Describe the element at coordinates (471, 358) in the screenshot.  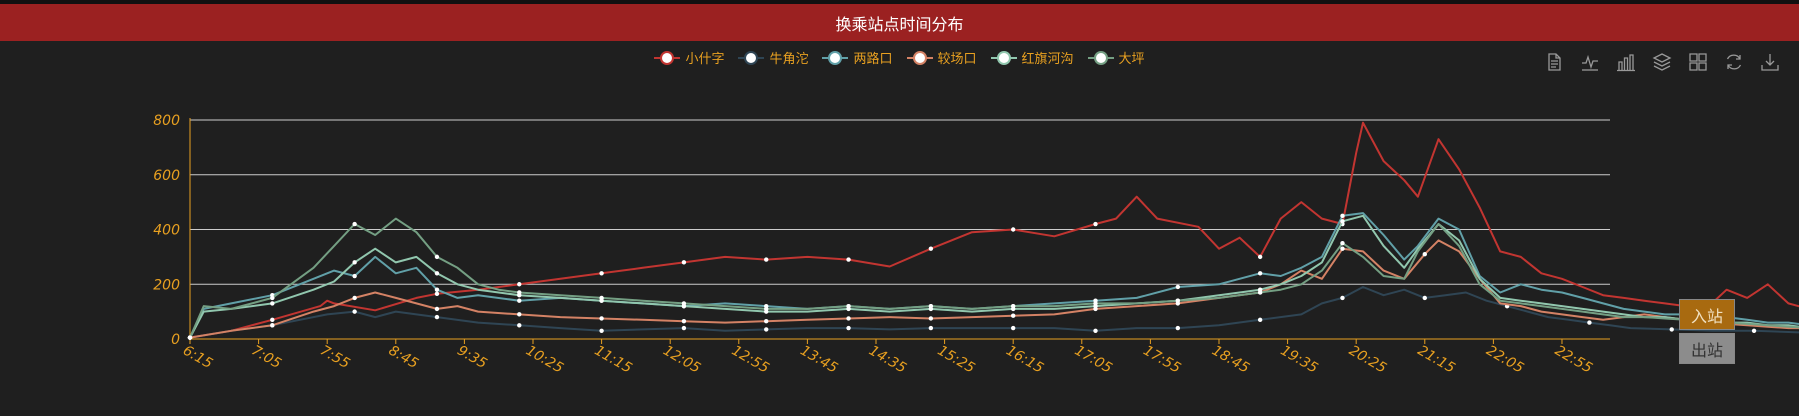
I see `x-tick-label: 9:35` at that location.